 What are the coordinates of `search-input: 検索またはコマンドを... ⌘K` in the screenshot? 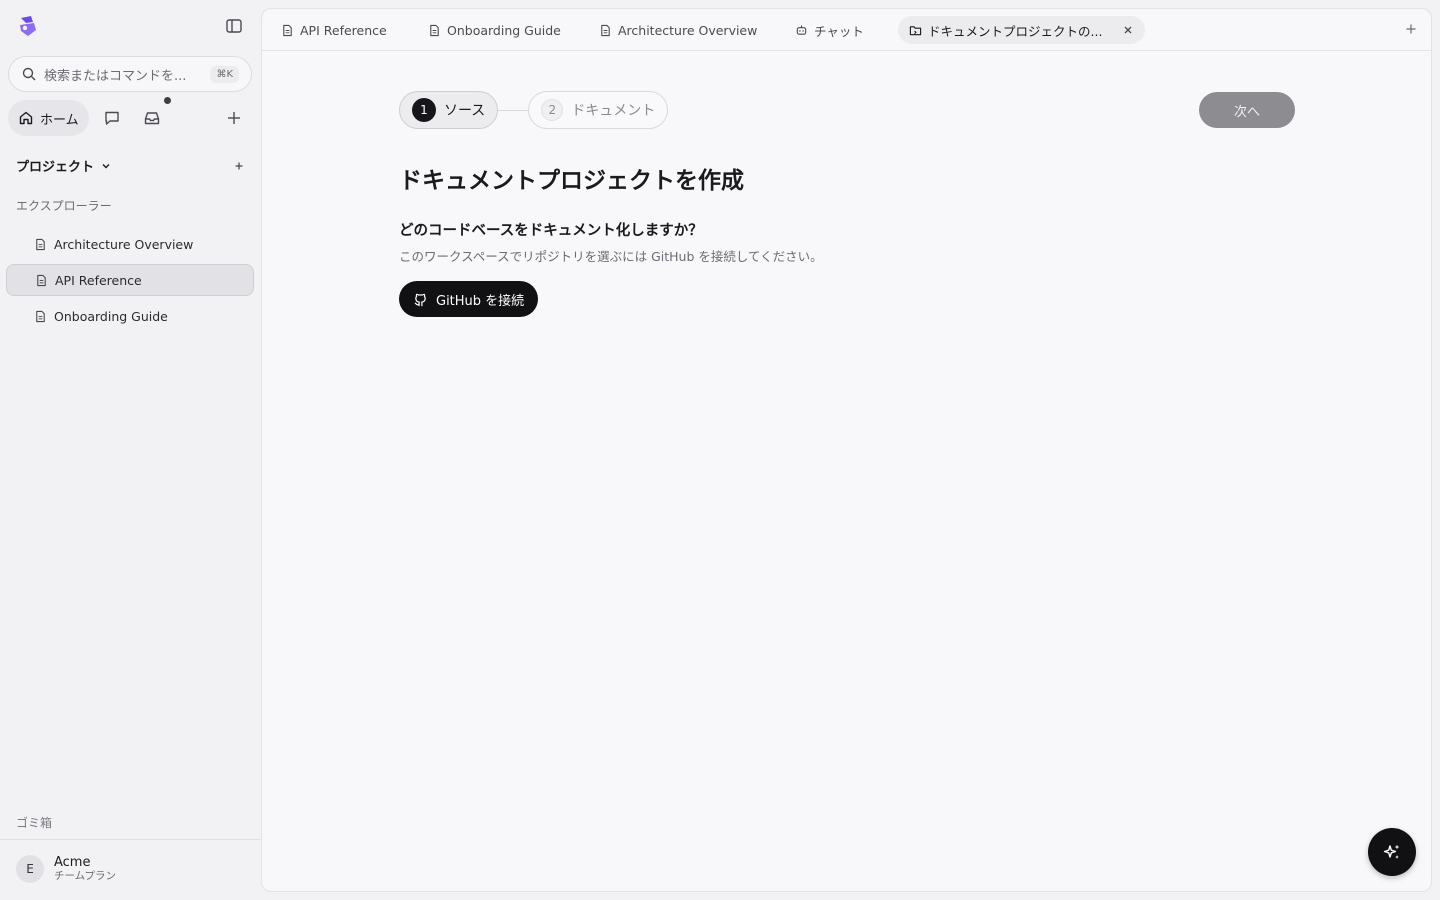 It's located at (130, 74).